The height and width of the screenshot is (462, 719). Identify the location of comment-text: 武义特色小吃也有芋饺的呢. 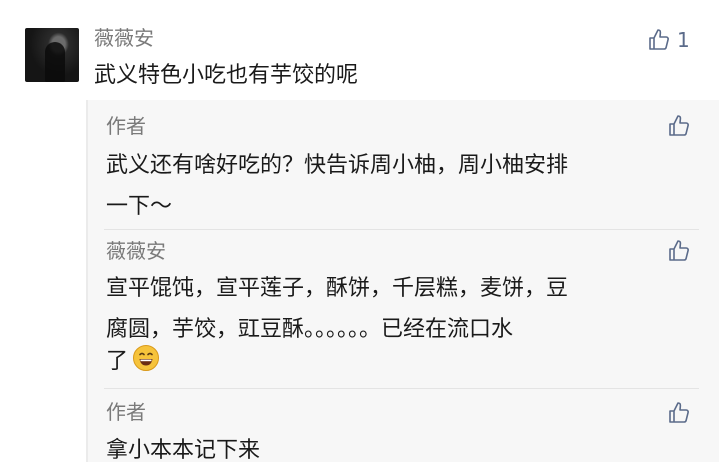
(226, 75).